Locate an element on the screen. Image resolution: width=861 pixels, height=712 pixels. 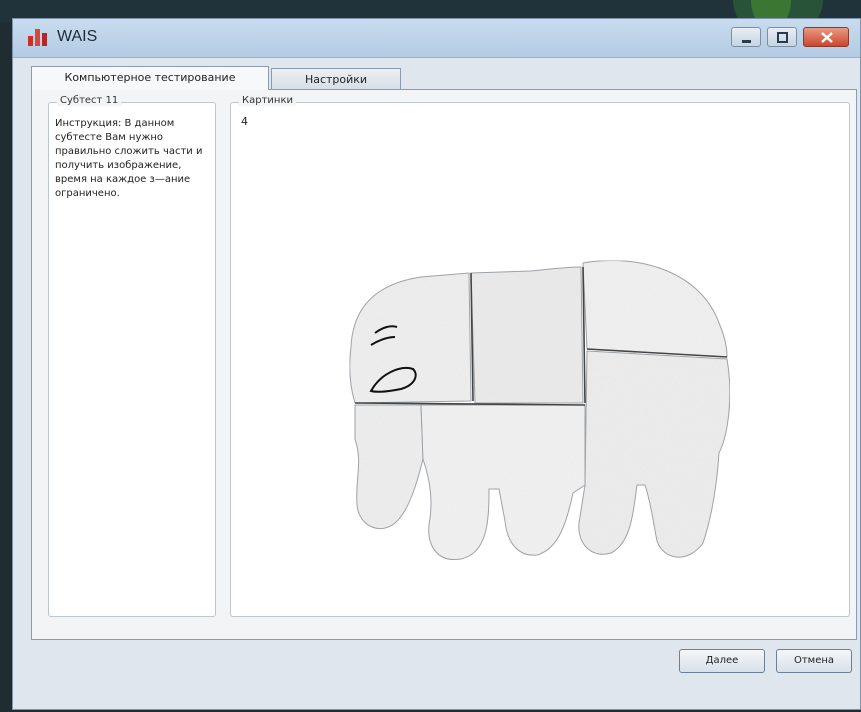
puzzle-piece-hind-leg is located at coordinates (654, 454).